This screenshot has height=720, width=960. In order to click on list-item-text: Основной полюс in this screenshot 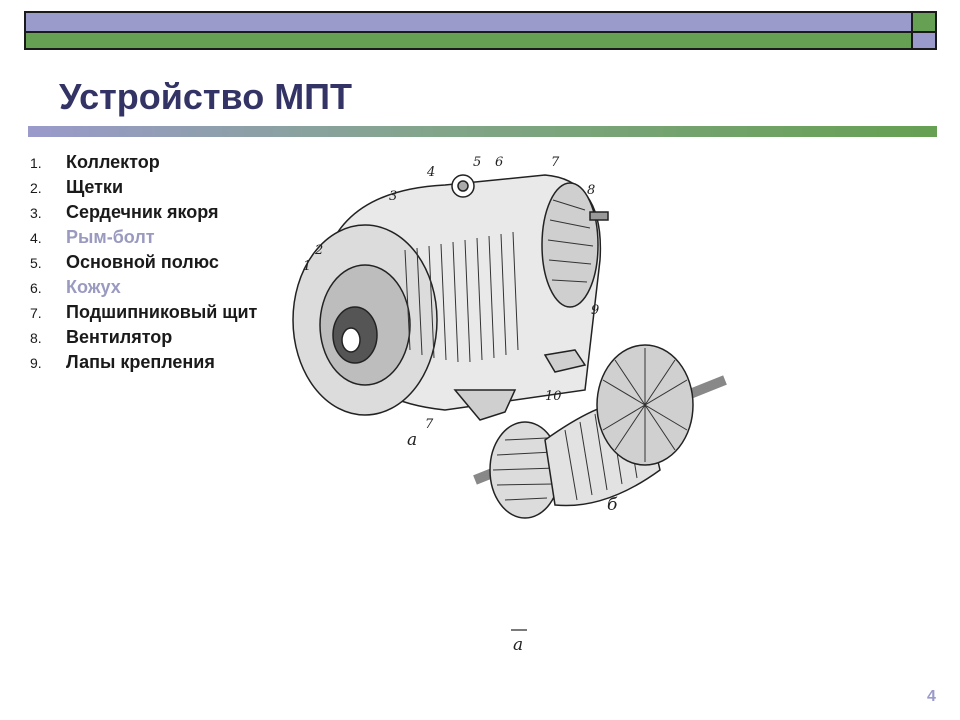, I will do `click(142, 262)`.